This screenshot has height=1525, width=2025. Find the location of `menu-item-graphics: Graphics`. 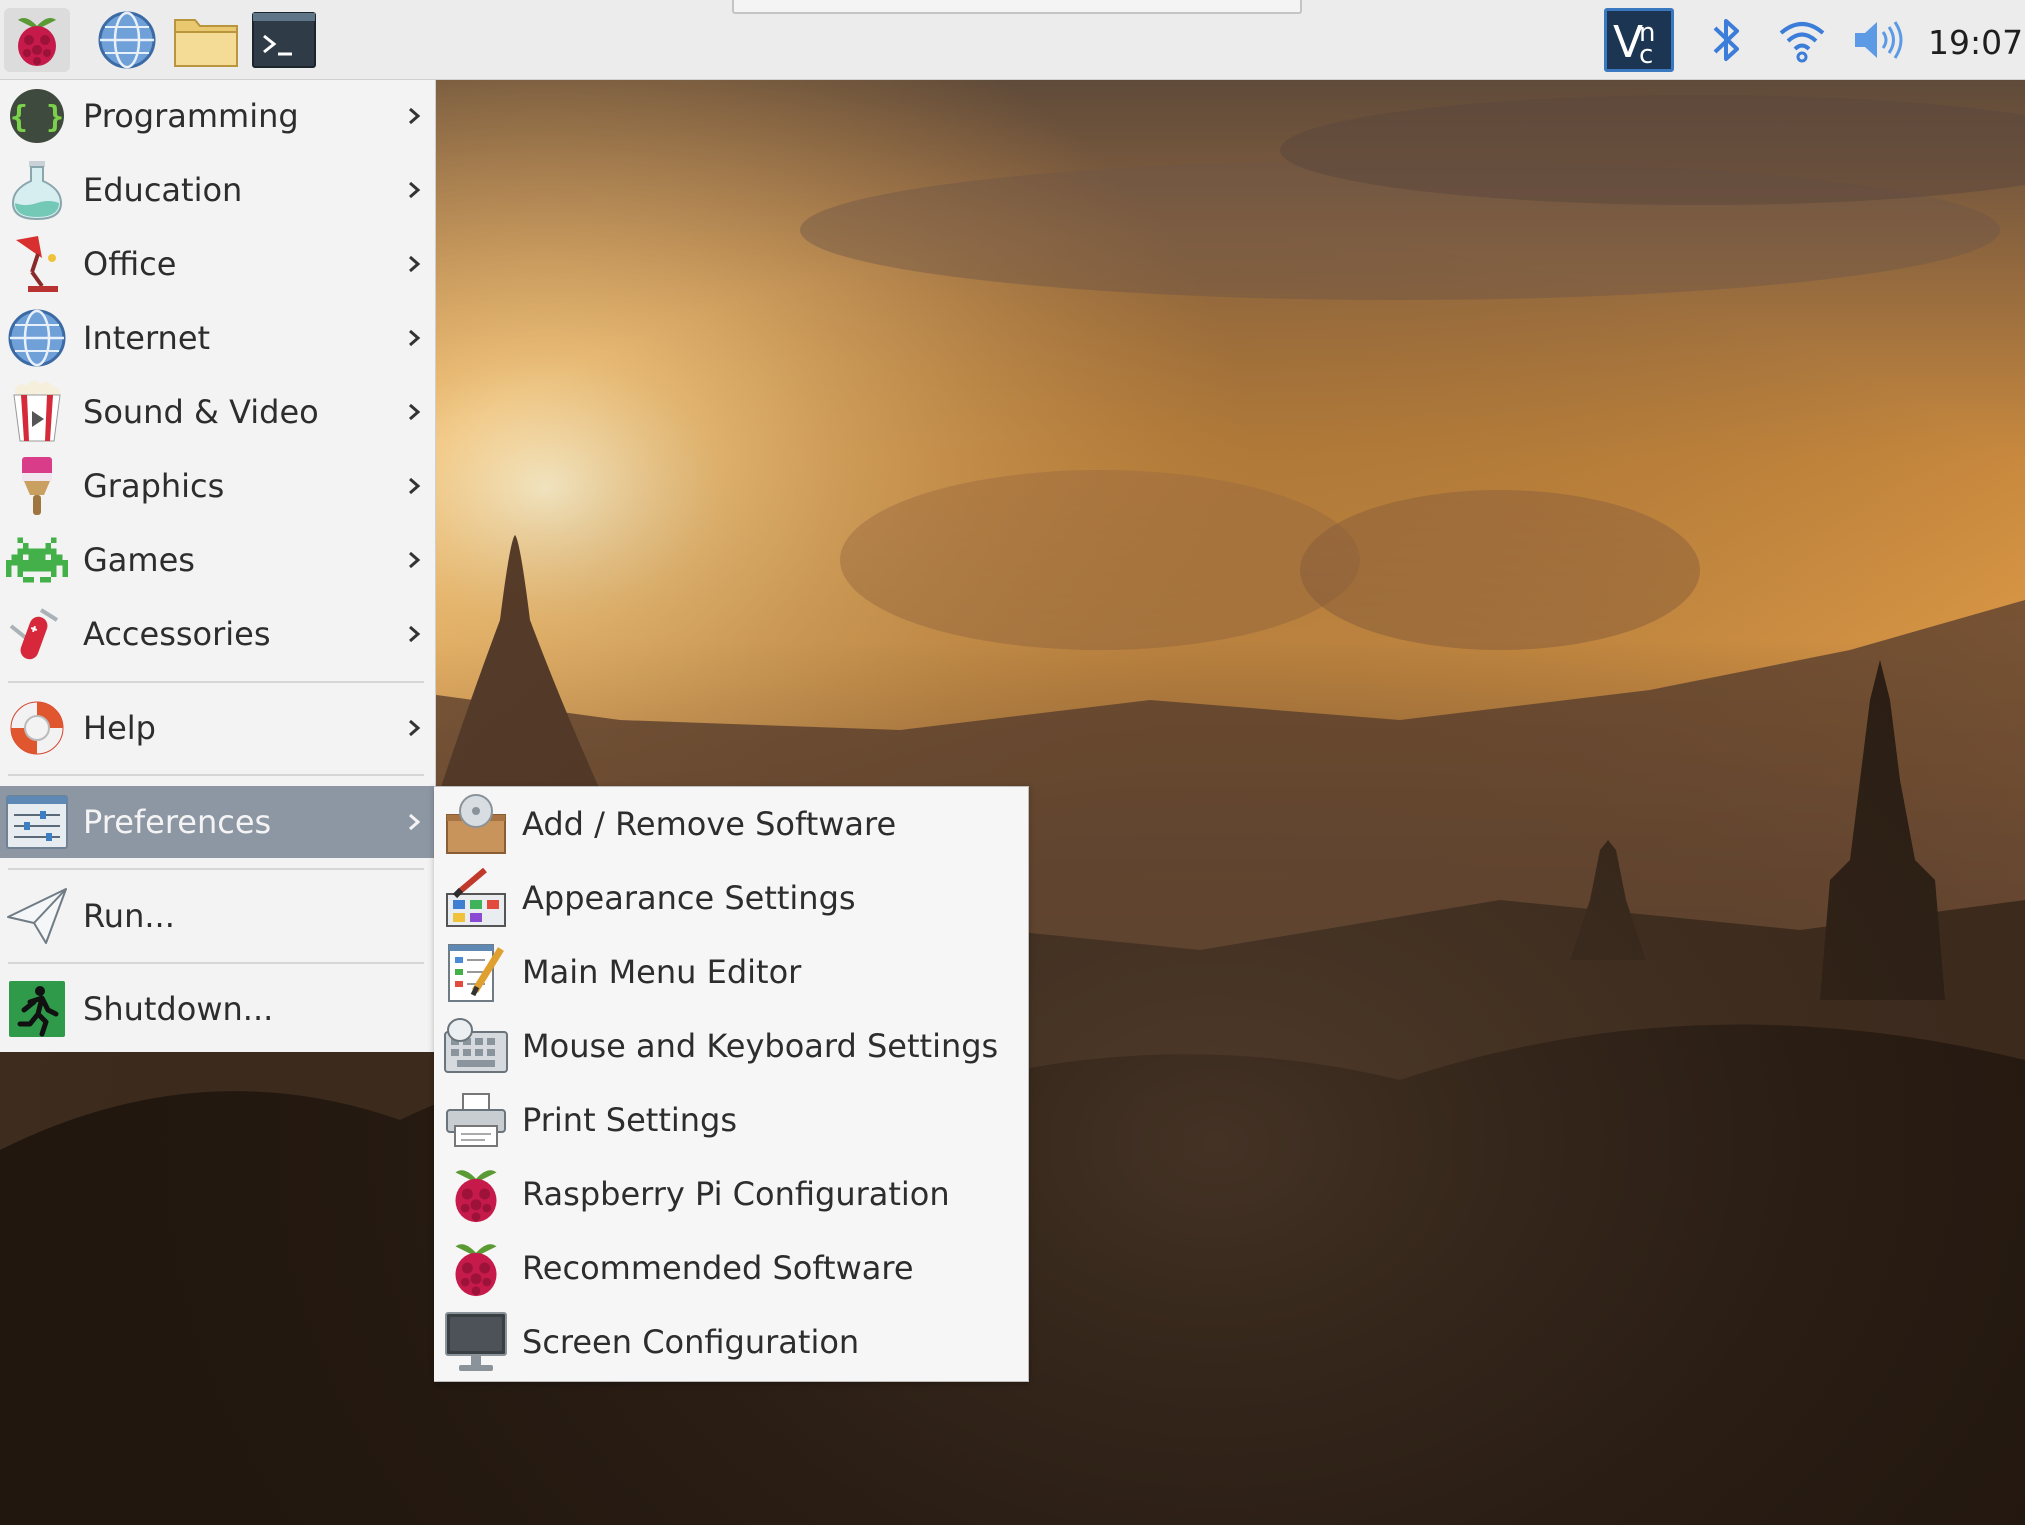

menu-item-graphics: Graphics is located at coordinates (218, 486).